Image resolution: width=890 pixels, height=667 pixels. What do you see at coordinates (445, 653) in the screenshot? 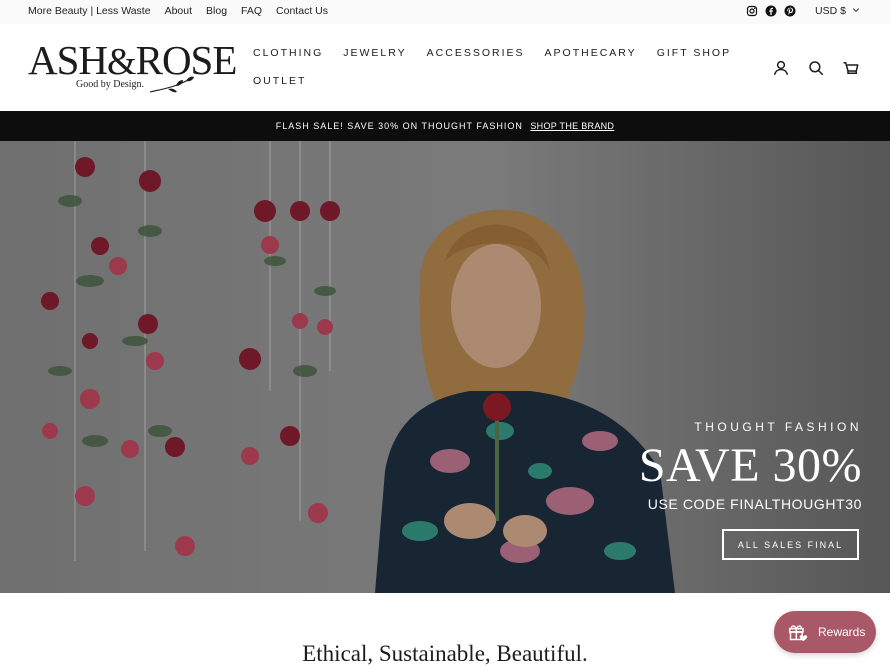
I see `section-heading: Ethical, Sustainable, Beautiful.` at bounding box center [445, 653].